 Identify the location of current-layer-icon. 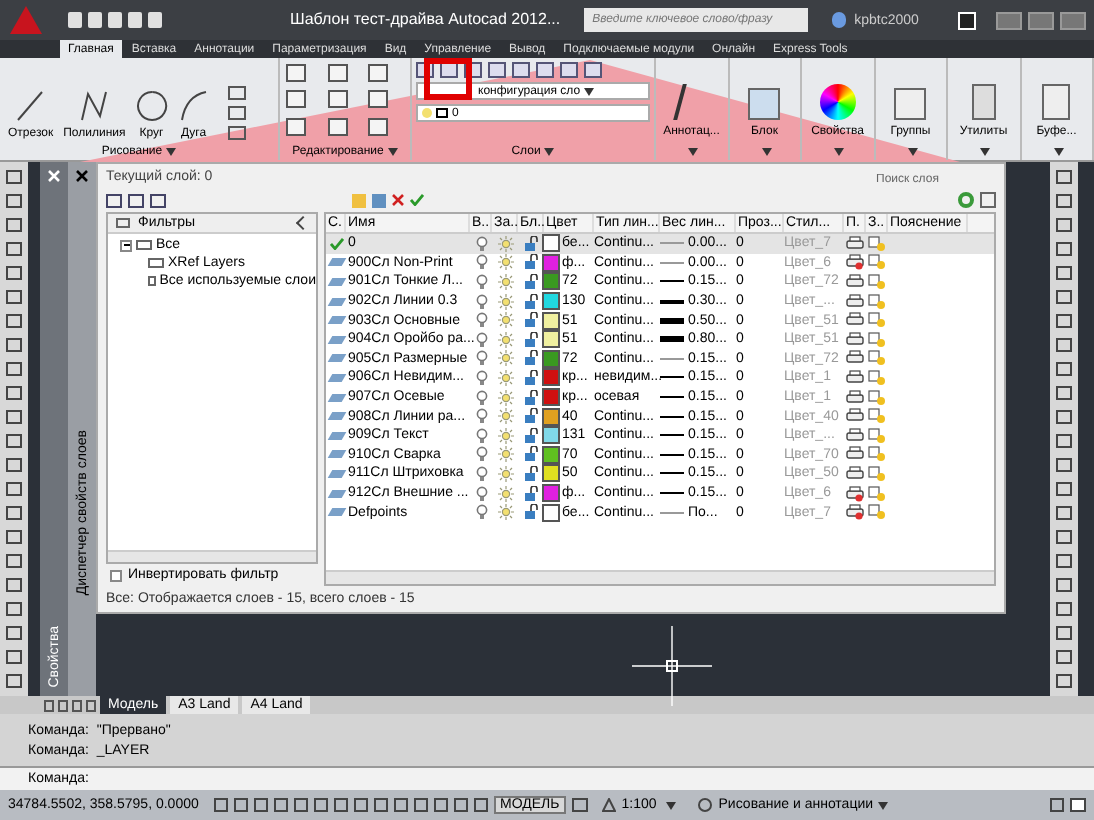
(336, 243).